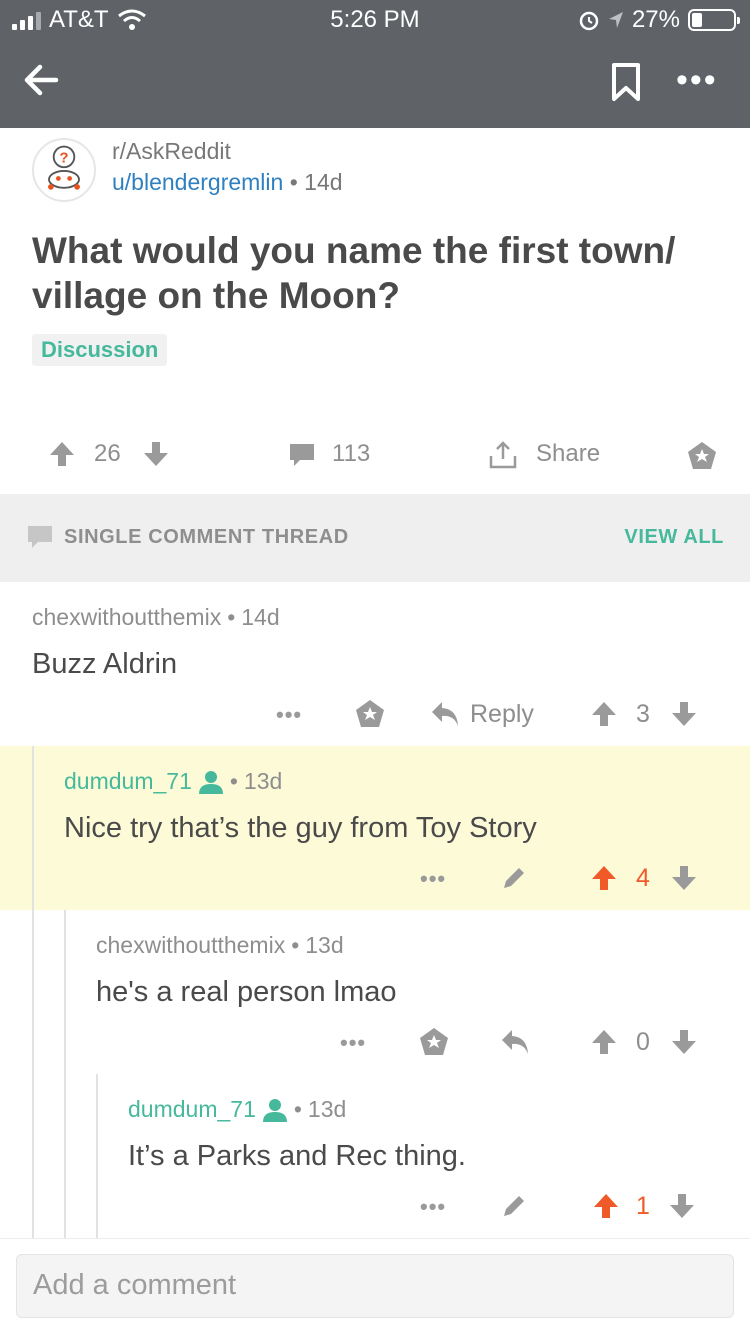 This screenshot has width=750, height=1334. I want to click on post-actions: 26 113 Share, so click(375, 454).